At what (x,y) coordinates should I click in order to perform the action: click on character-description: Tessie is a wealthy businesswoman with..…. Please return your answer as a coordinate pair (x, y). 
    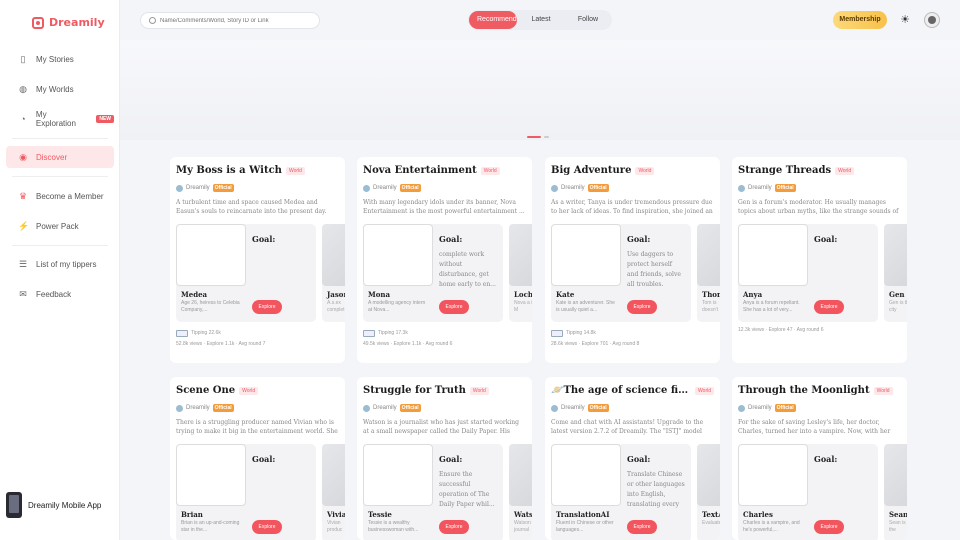
    Looking at the image, I should click on (393, 526).